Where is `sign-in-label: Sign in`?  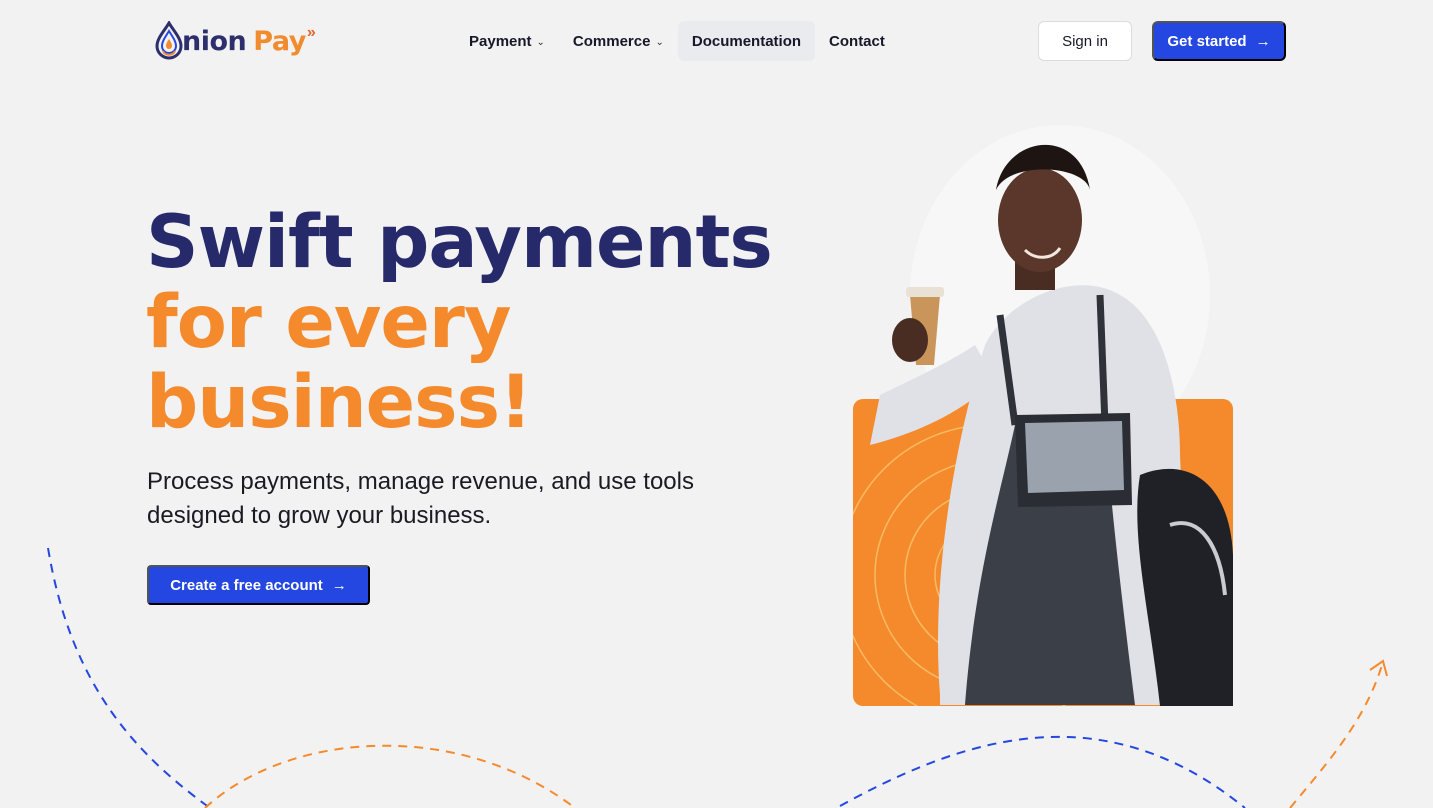
sign-in-label: Sign in is located at coordinates (1085, 41).